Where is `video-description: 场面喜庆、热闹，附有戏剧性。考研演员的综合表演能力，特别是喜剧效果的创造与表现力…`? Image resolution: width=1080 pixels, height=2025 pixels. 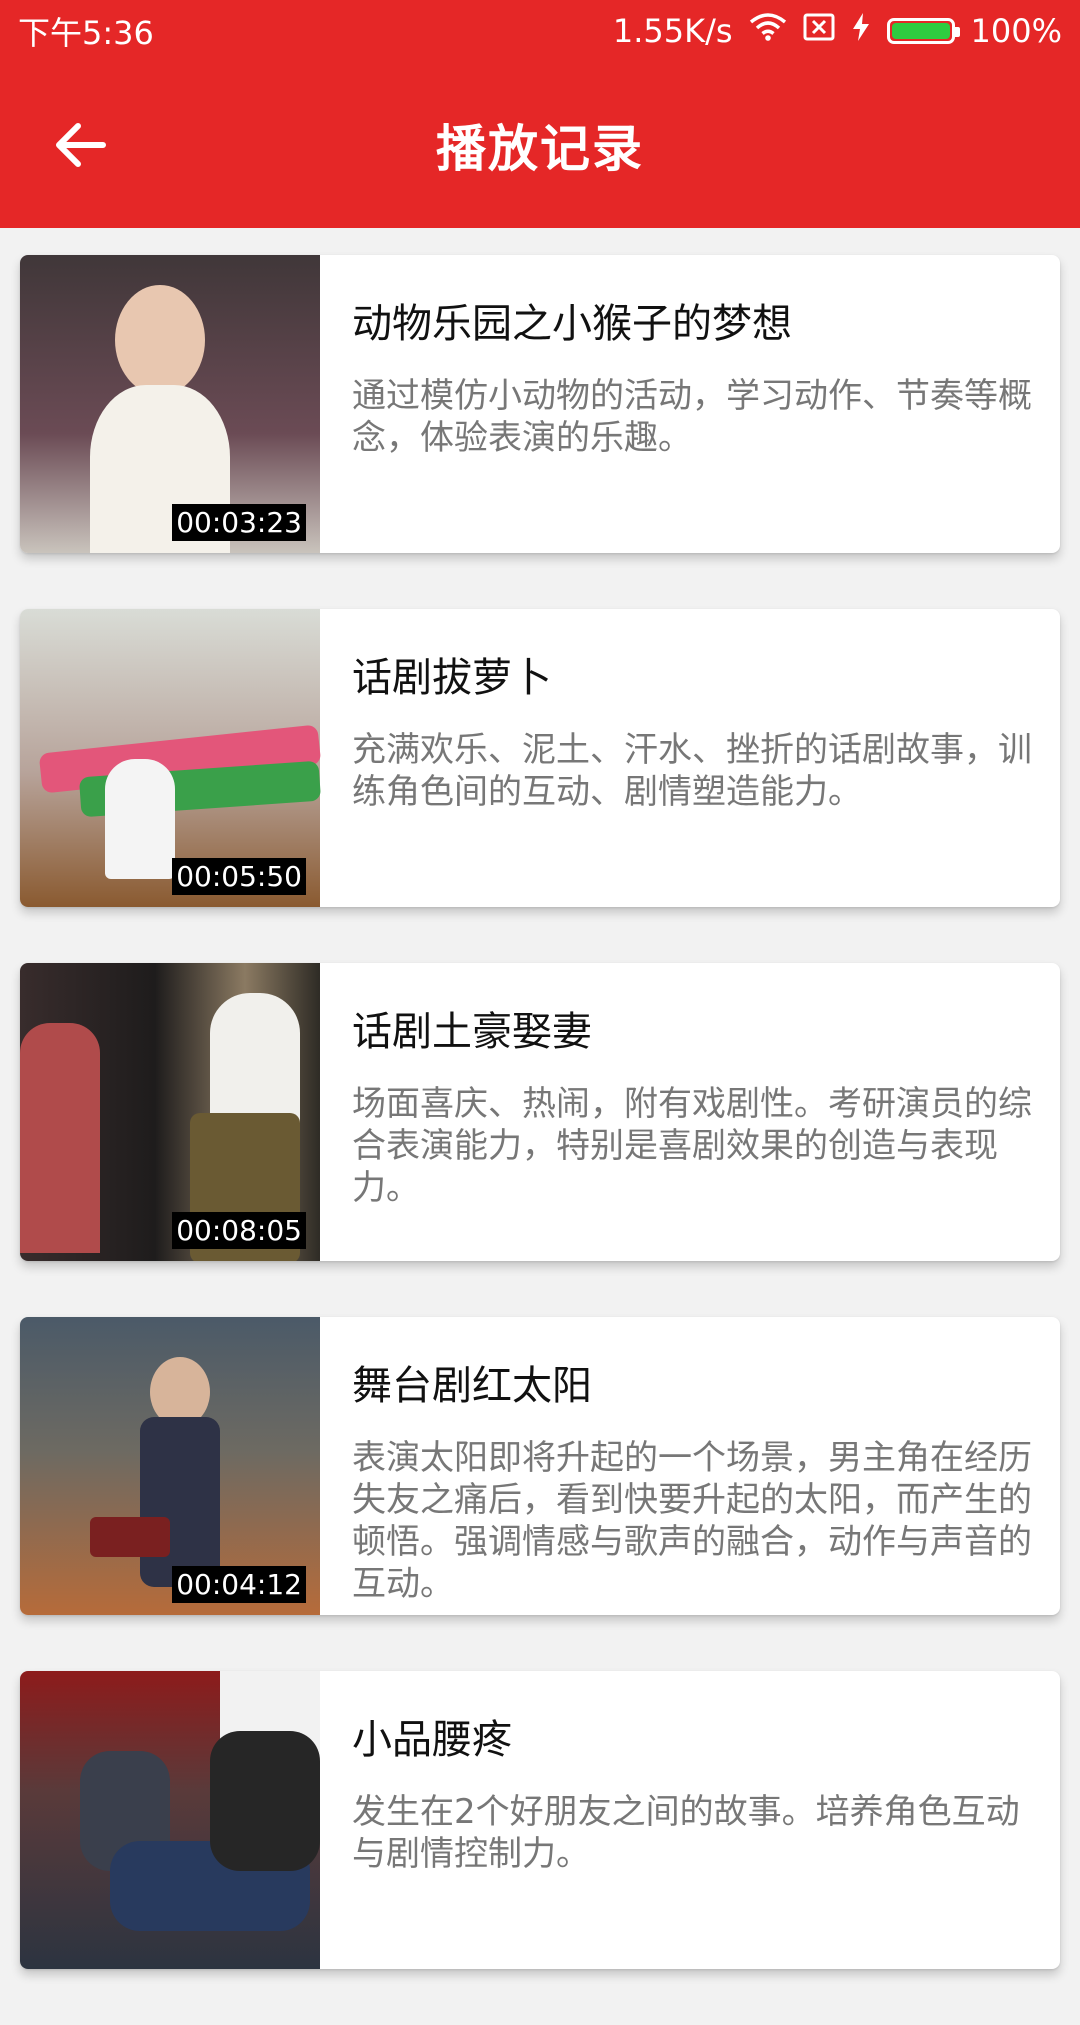
video-description: 场面喜庆、热闹，附有戏剧性。考研演员的综合表演能力，特别是喜剧效果的创造与表现力… is located at coordinates (692, 1146).